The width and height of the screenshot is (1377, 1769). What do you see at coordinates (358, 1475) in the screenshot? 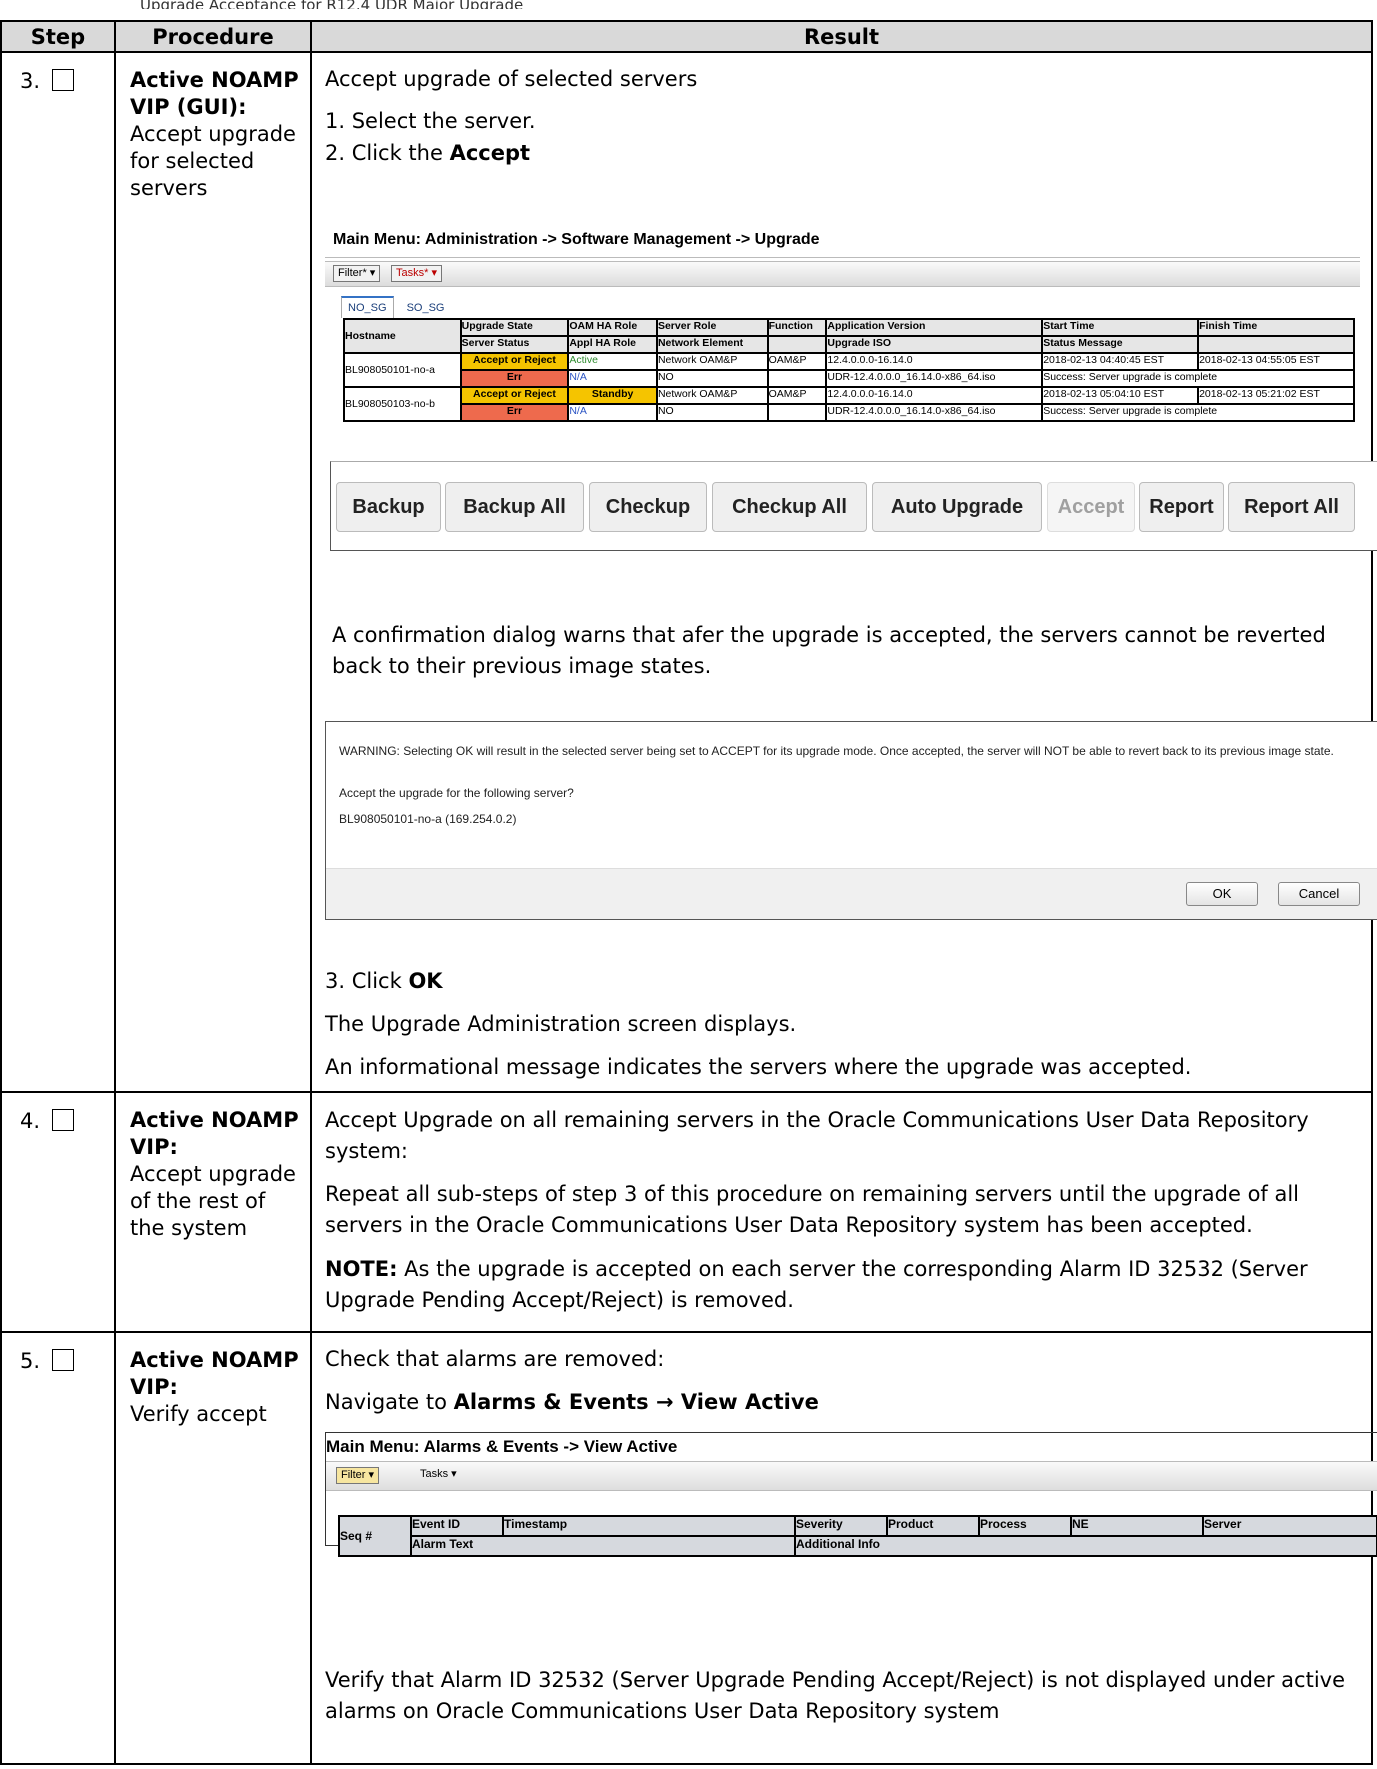
I see `filter-button: Filter ▾` at bounding box center [358, 1475].